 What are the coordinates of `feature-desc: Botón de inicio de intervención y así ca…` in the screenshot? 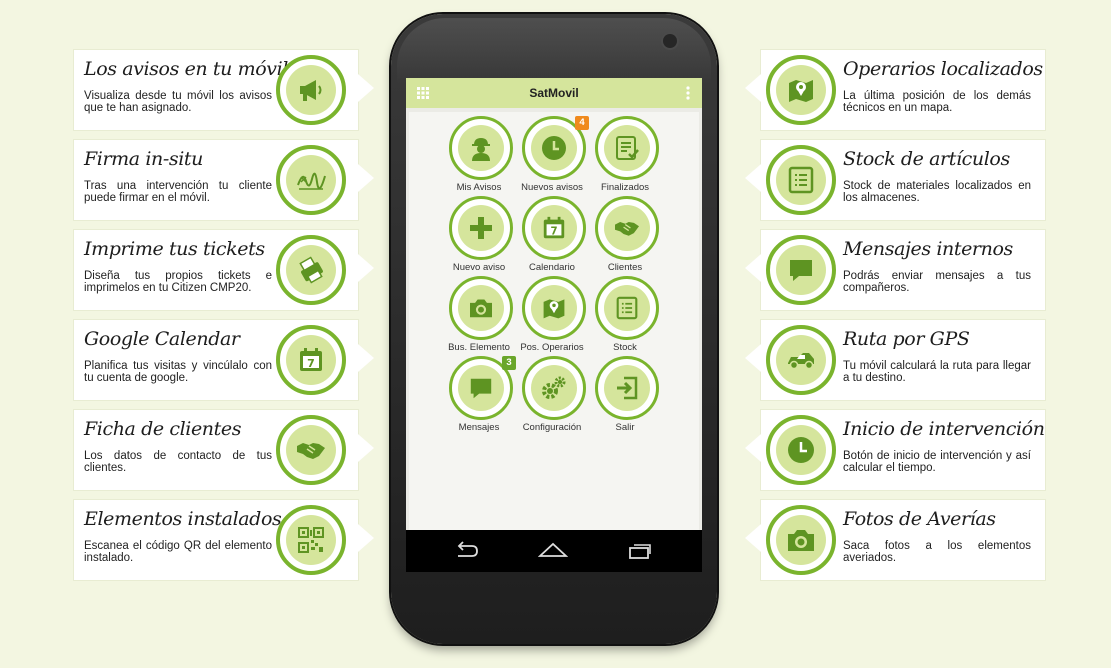 It's located at (937, 462).